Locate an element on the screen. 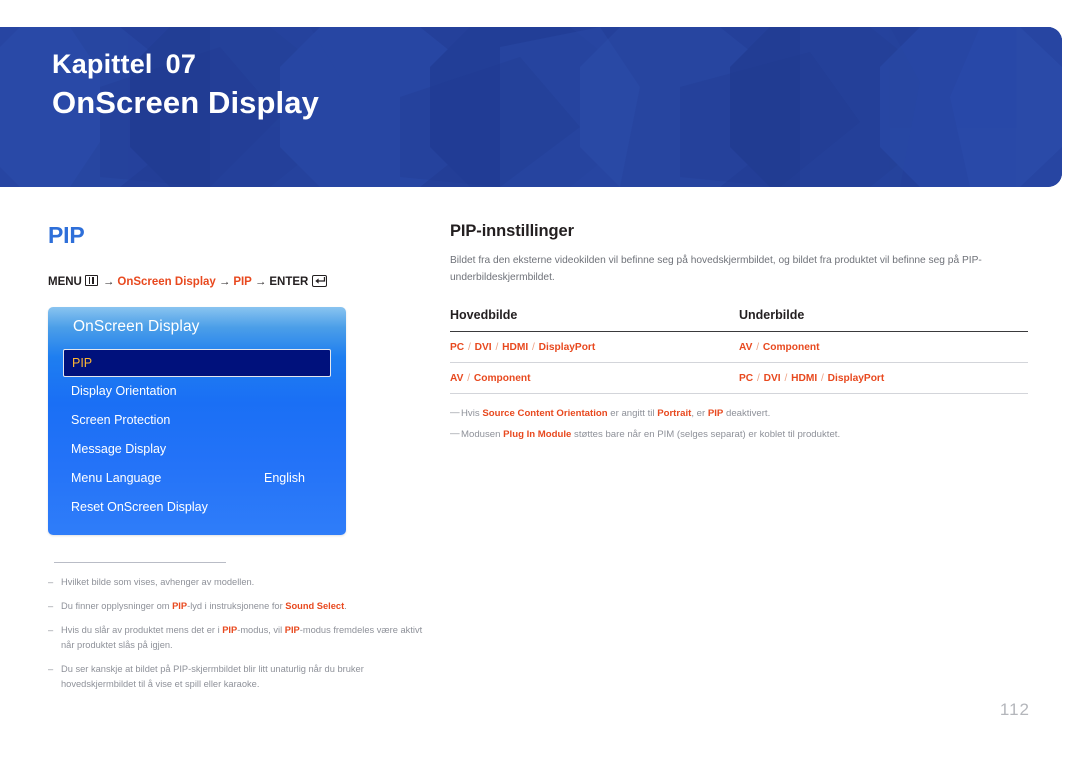  arrow-icon-1: → is located at coordinates (108, 282).